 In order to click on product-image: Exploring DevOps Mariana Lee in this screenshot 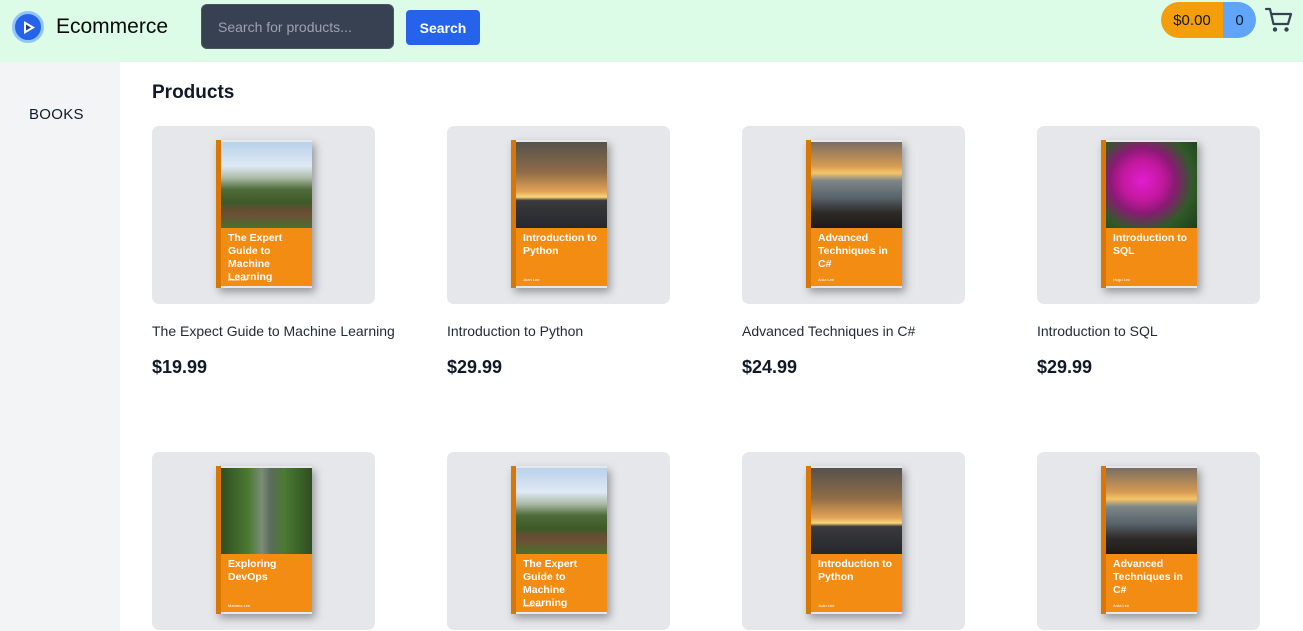, I will do `click(263, 541)`.